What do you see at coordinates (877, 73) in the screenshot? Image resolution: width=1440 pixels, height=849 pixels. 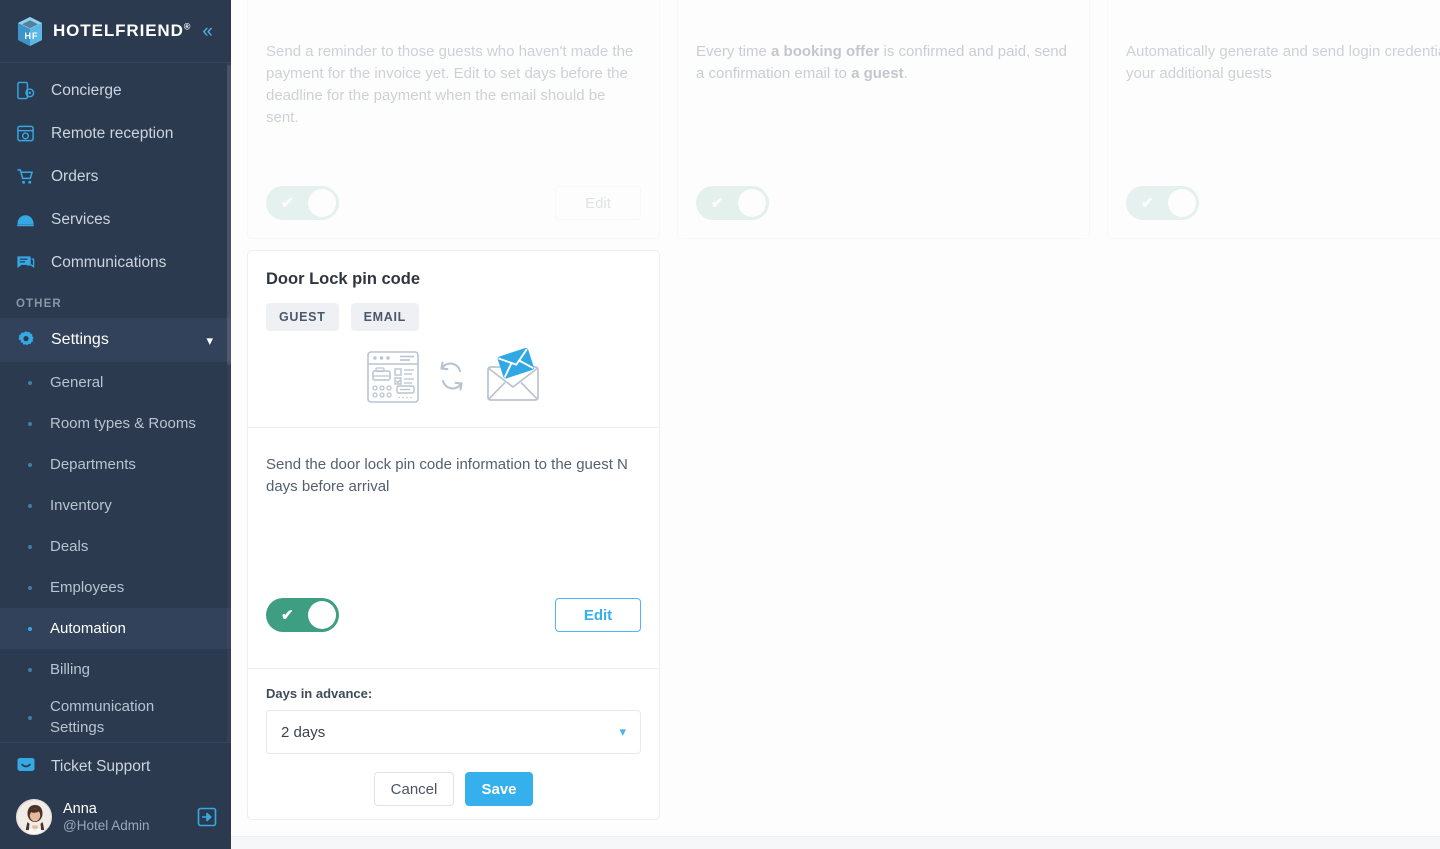 I see `desc-part-bold: a guest` at bounding box center [877, 73].